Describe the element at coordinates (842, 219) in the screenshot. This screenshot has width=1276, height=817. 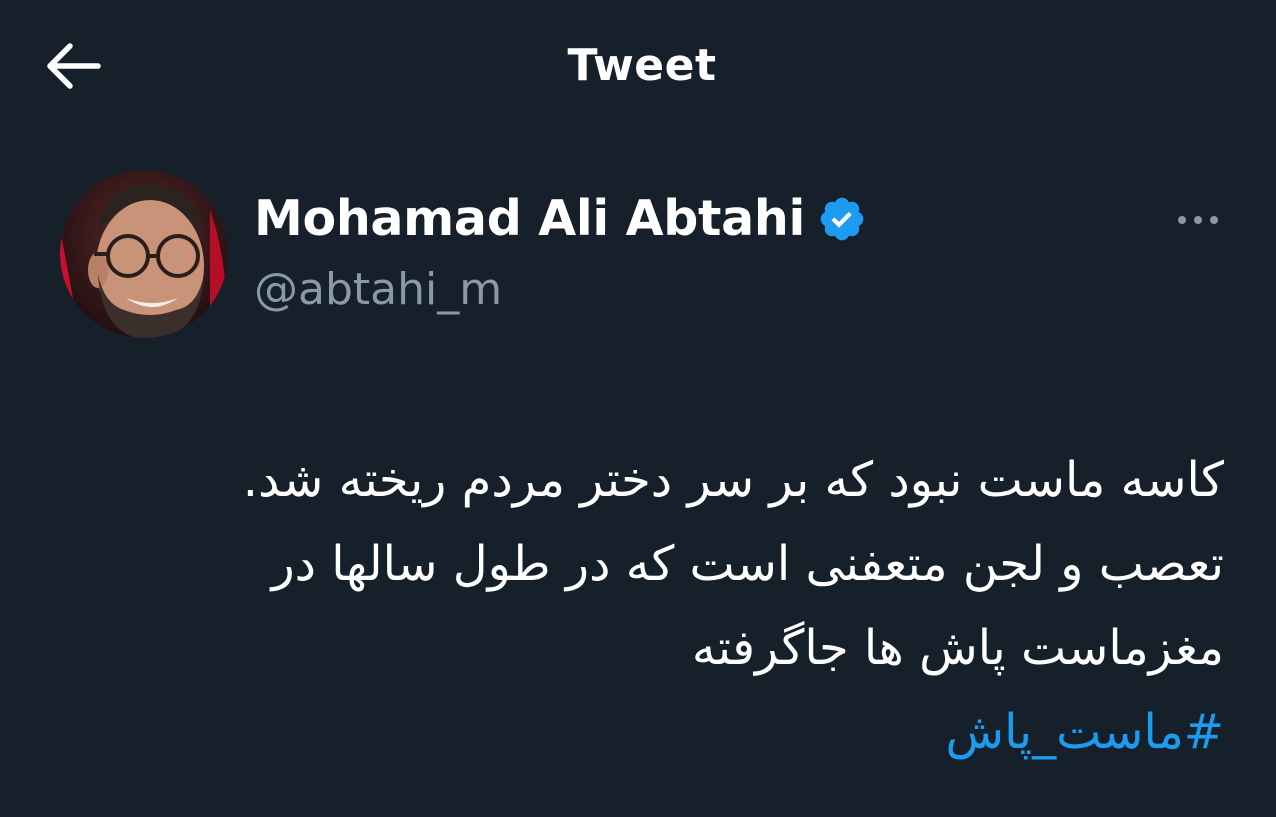
I see `verified-badge-icon` at that location.